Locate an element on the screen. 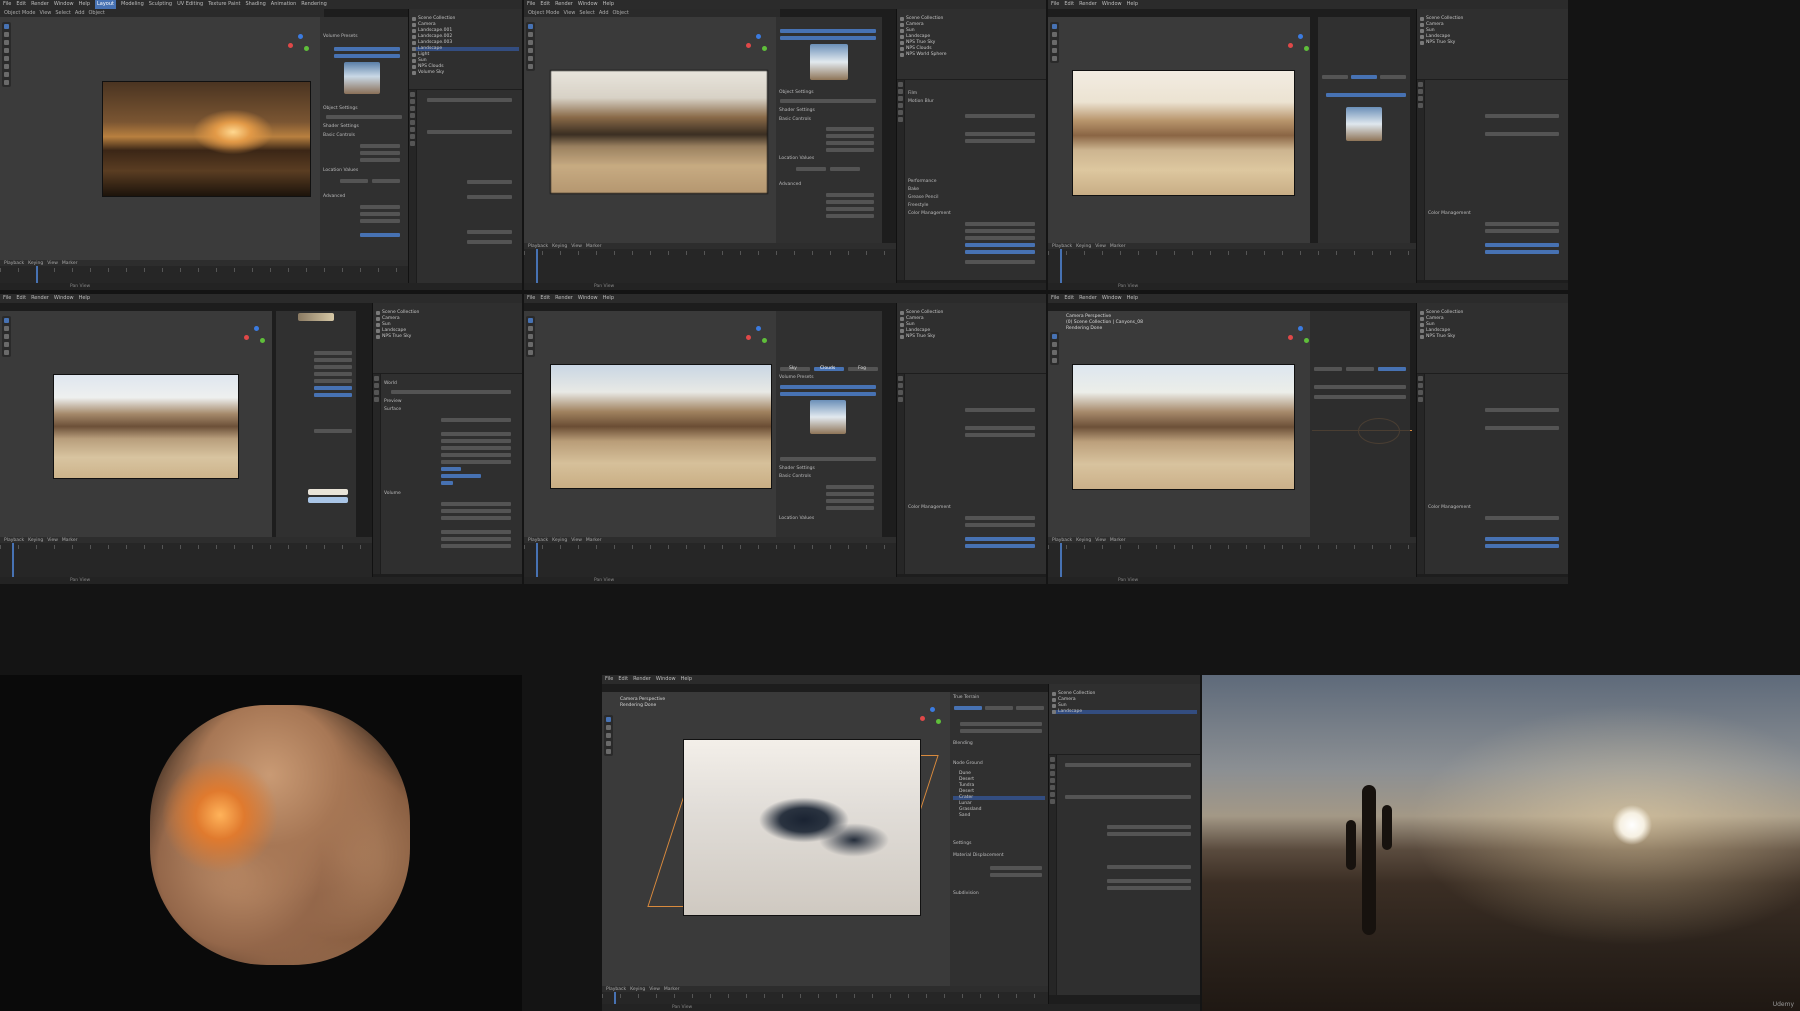 The height and width of the screenshot is (1011, 1800). filter-type-field is located at coordinates (1000, 134).